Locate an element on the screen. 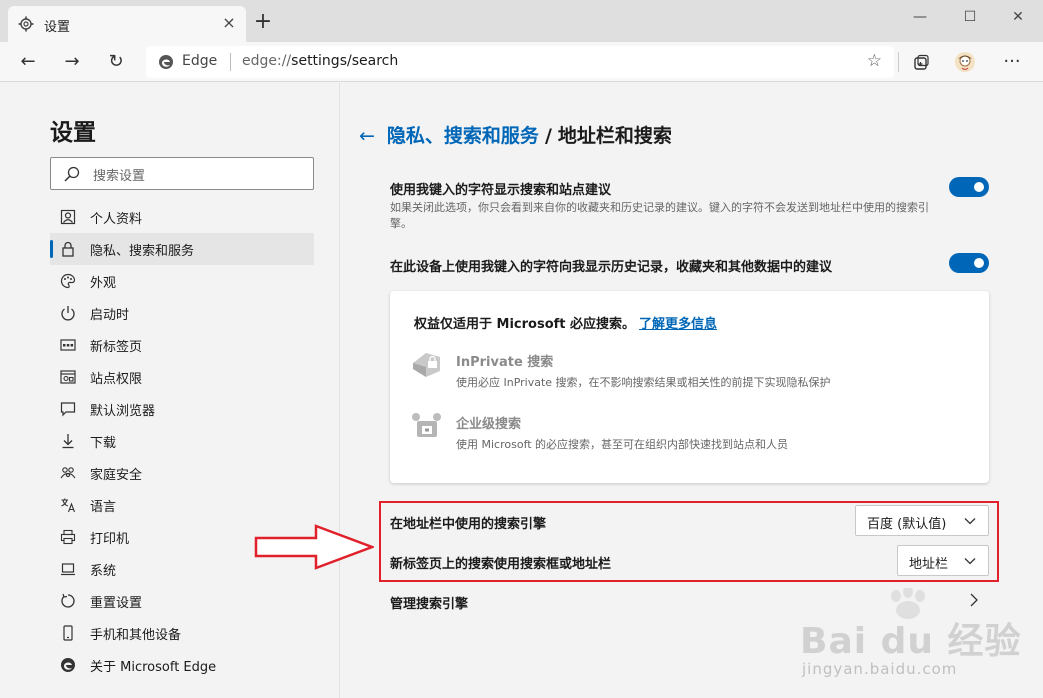  search-engine-label: 在地址栏中使用的搜索引擎 is located at coordinates (468, 524).